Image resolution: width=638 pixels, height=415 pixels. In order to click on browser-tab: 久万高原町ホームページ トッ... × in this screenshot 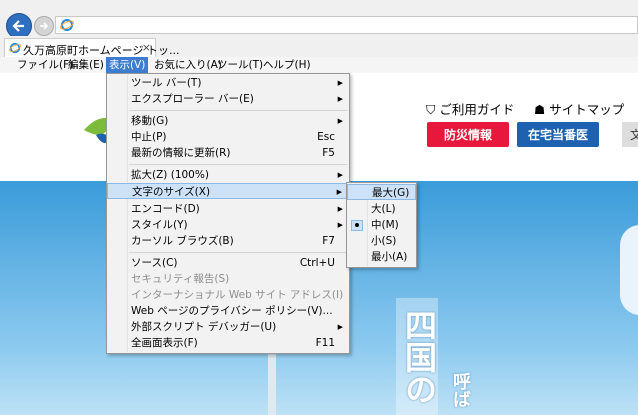, I will do `click(91, 47)`.